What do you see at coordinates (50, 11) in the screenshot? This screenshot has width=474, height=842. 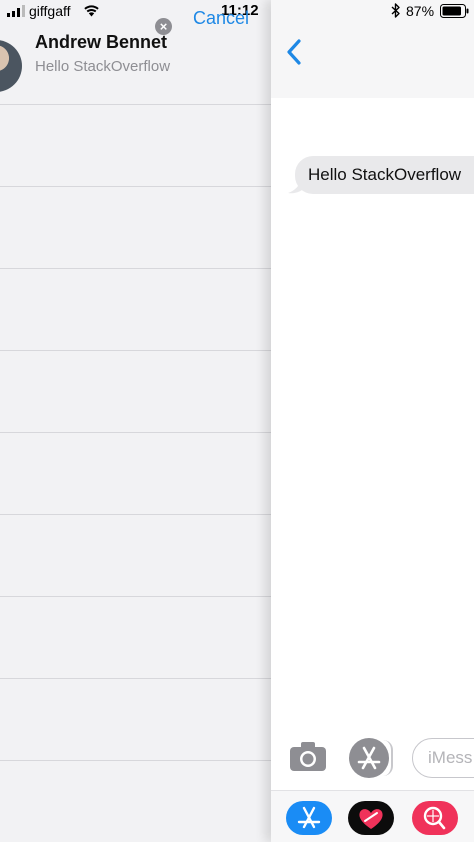 I see `carrier-name: giffgaff` at bounding box center [50, 11].